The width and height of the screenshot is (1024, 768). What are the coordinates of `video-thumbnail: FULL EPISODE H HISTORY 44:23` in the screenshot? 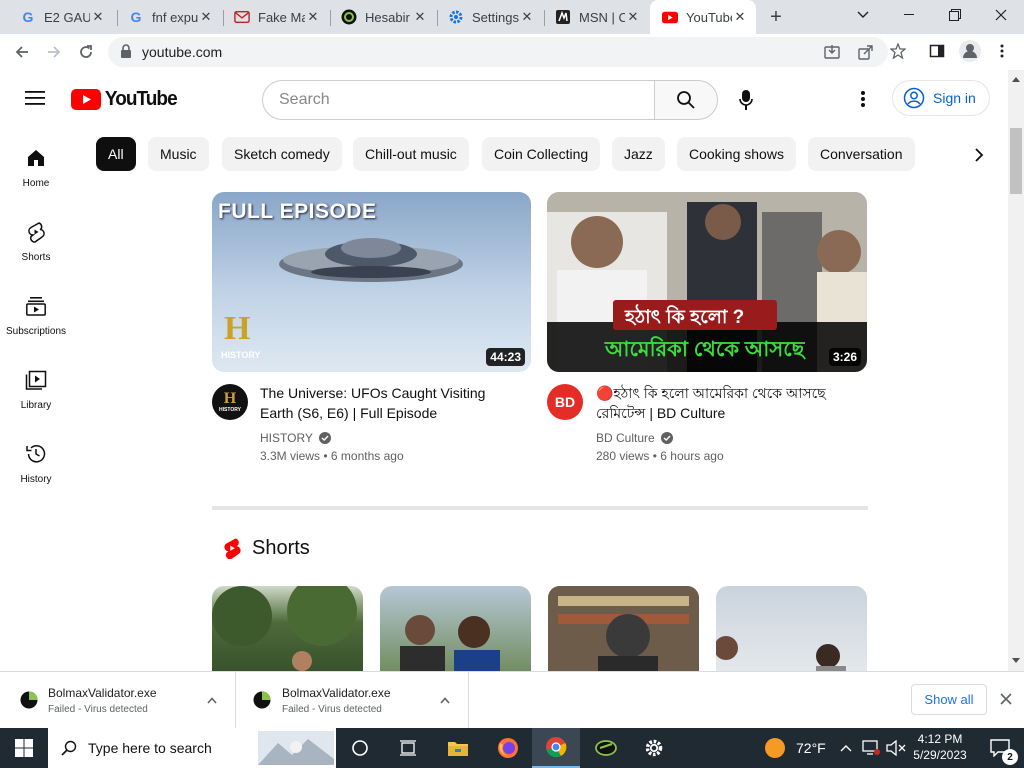 It's located at (371, 282).